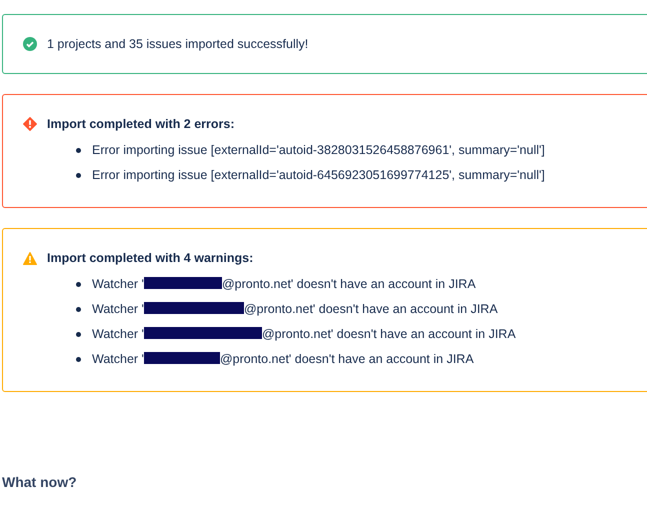 The image size is (647, 518). I want to click on error-icon, so click(30, 124).